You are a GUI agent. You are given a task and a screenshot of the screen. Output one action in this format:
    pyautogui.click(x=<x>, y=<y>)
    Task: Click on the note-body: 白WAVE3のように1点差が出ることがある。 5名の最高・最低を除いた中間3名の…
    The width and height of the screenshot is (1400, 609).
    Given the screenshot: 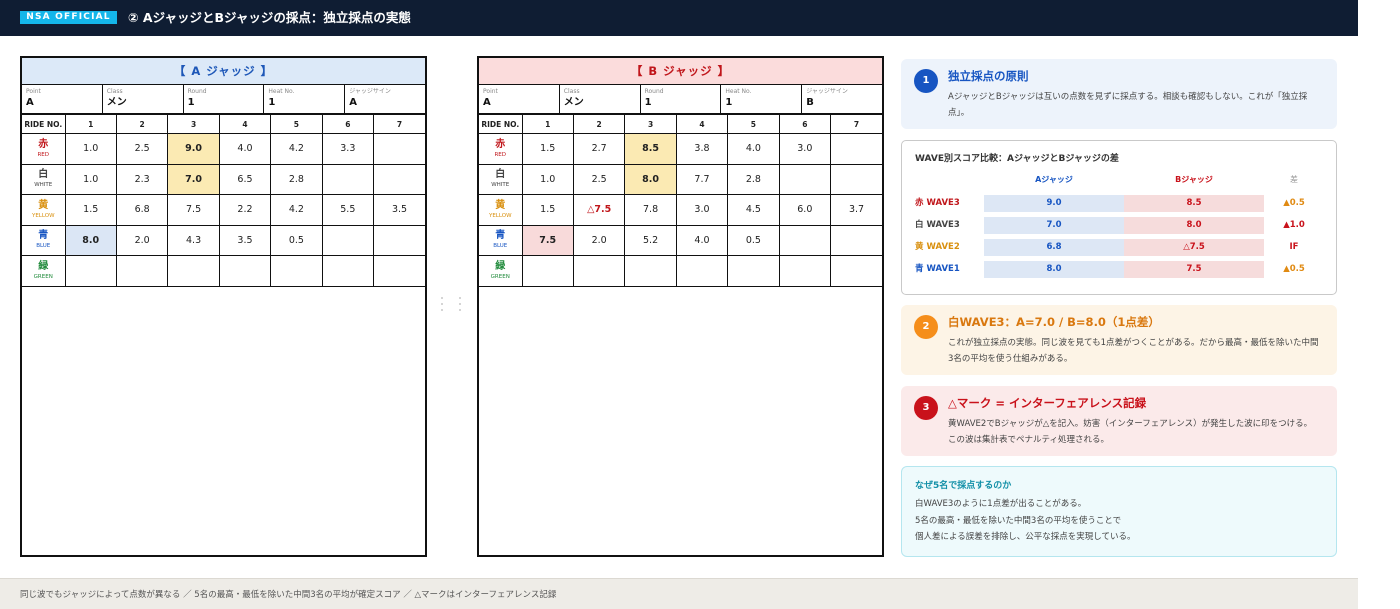 What is the action you would take?
    pyautogui.click(x=1025, y=521)
    